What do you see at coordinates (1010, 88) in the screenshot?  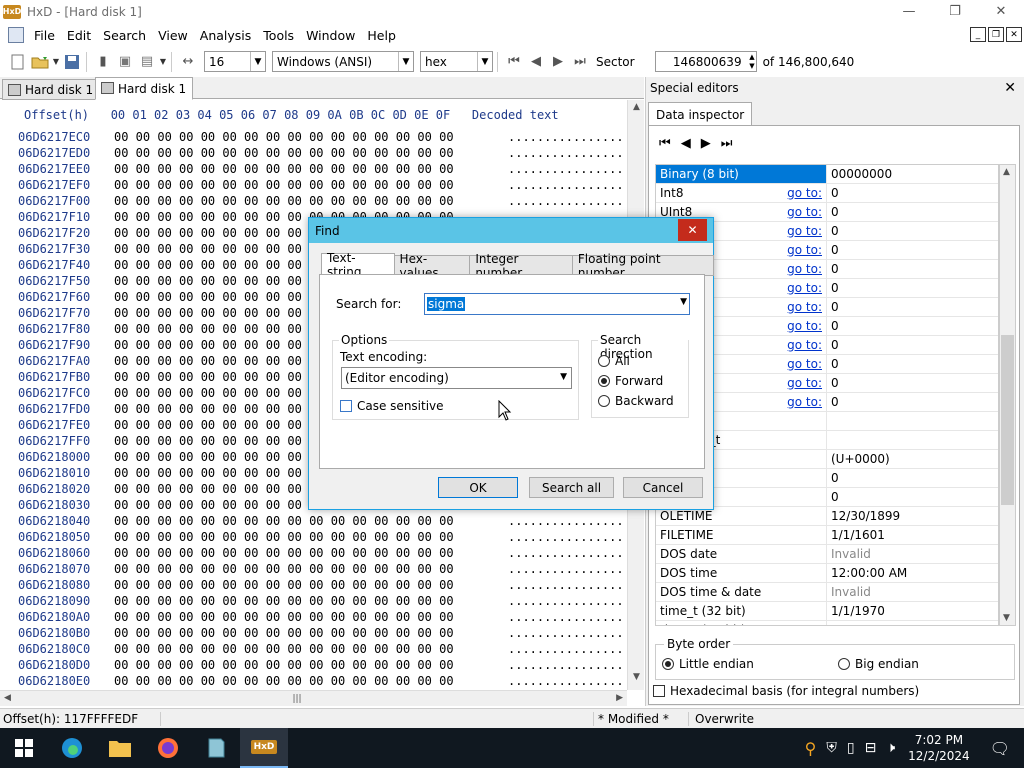 I see `panel-close-icon: ✕` at bounding box center [1010, 88].